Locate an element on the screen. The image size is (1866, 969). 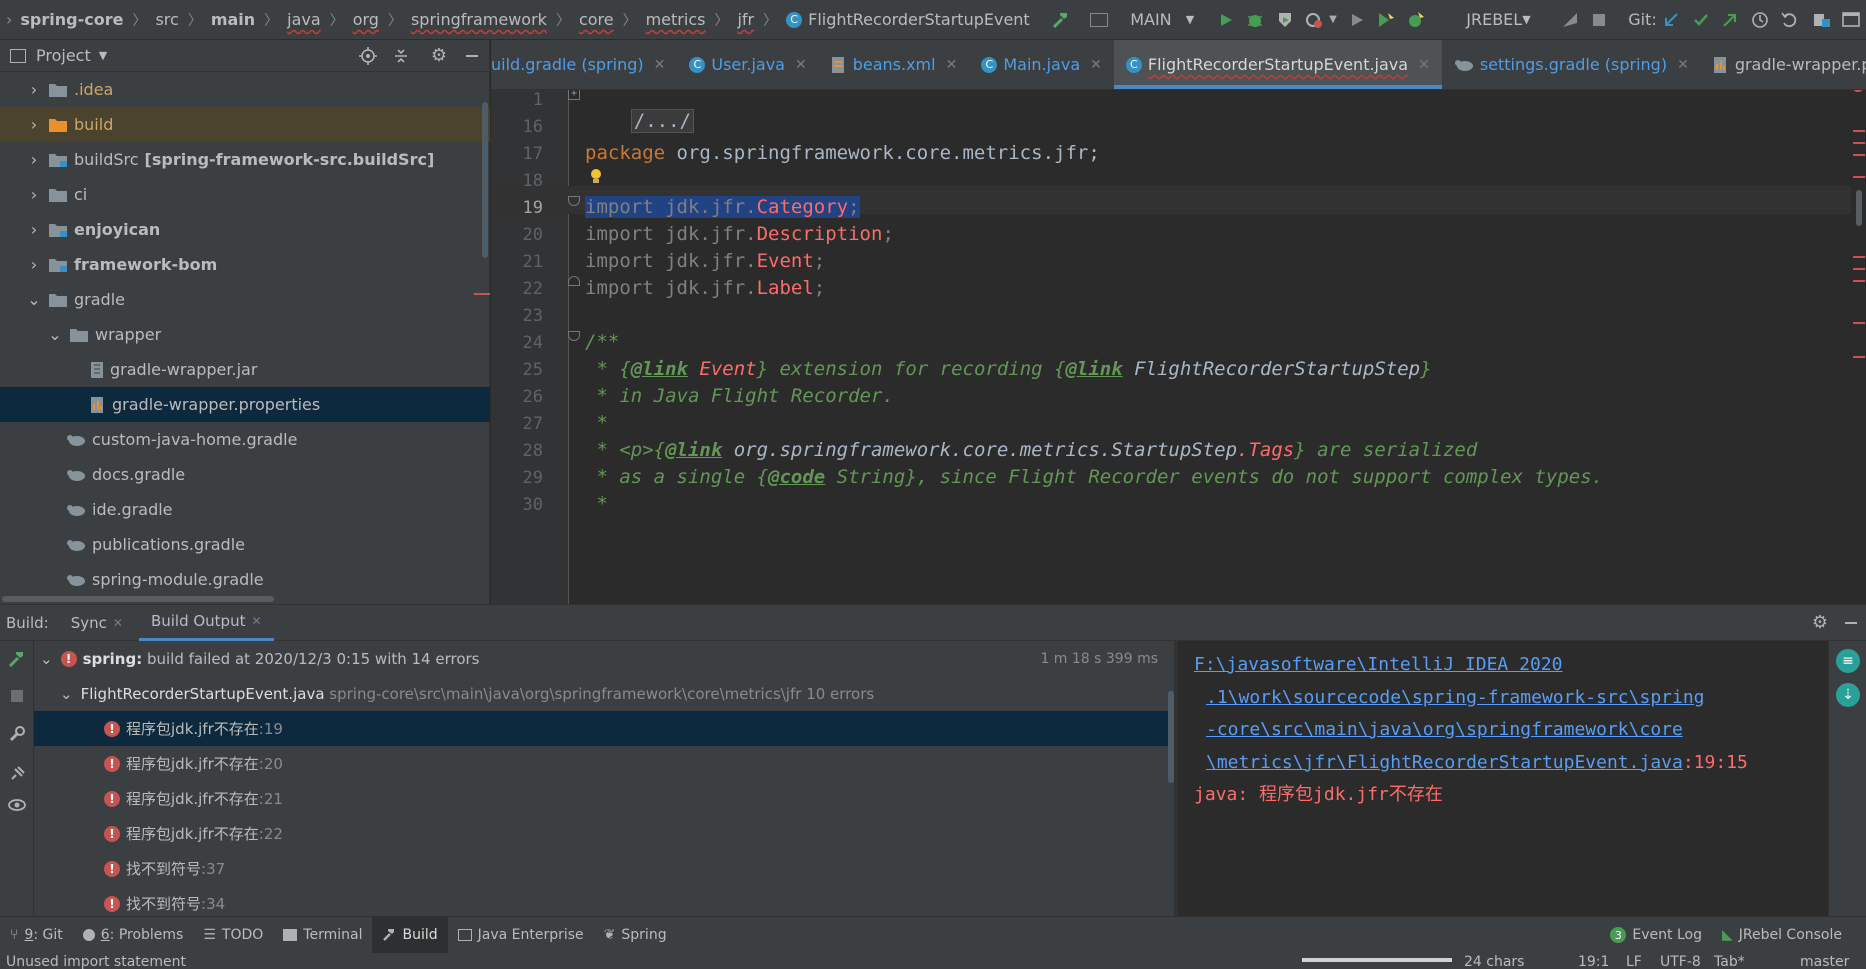
run-icon is located at coordinates (1225, 20).